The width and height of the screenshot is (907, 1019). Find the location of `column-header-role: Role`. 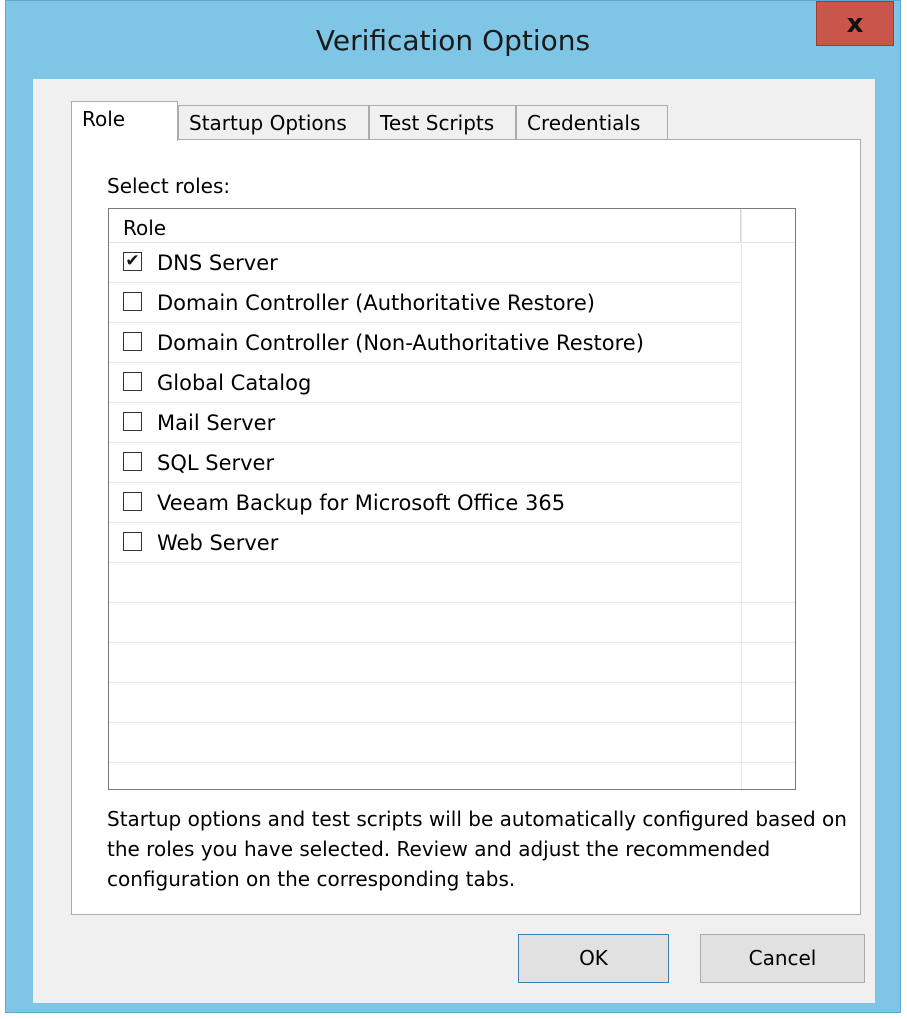

column-header-role: Role is located at coordinates (425, 225).